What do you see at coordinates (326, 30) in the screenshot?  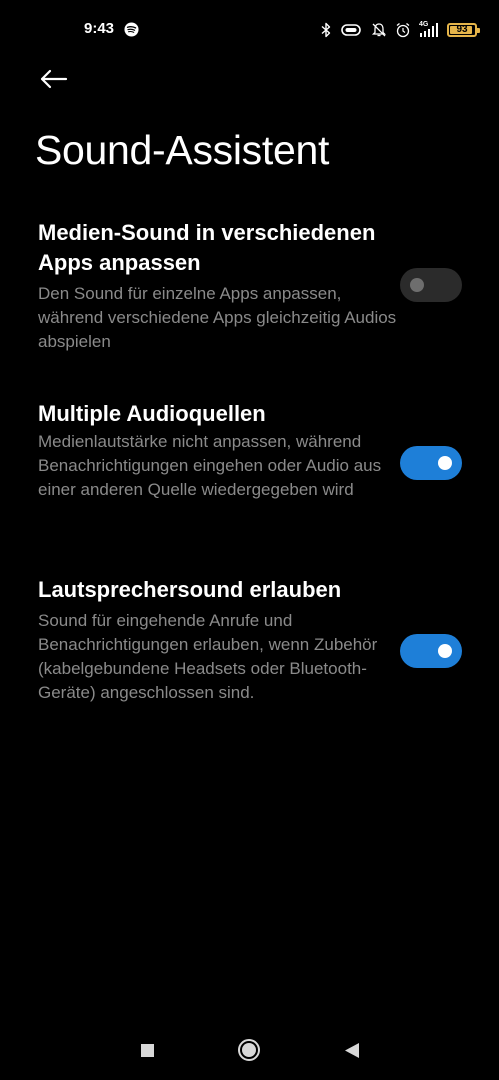 I see `bluetooth-icon` at bounding box center [326, 30].